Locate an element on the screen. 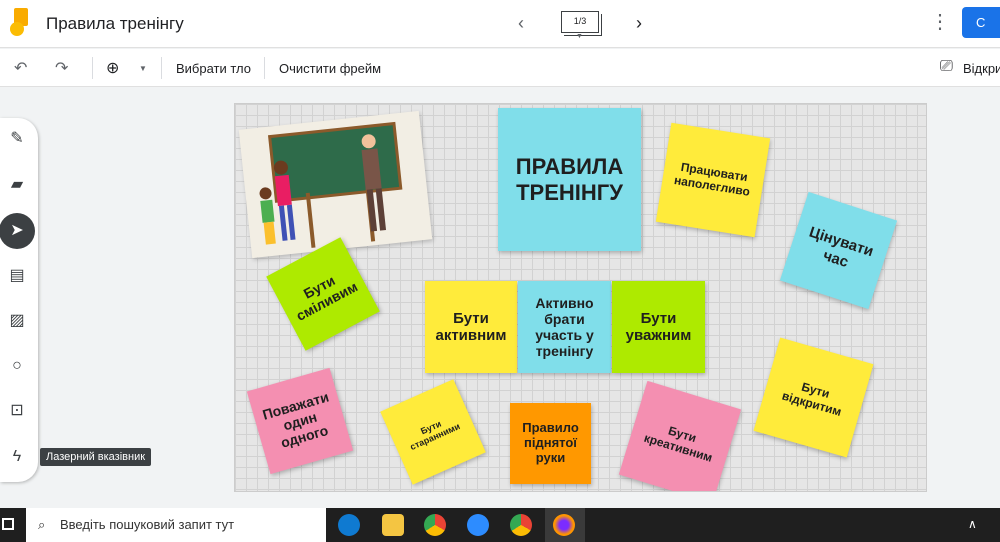  sticky-note: Активно брати участь у тренінгу is located at coordinates (564, 327).